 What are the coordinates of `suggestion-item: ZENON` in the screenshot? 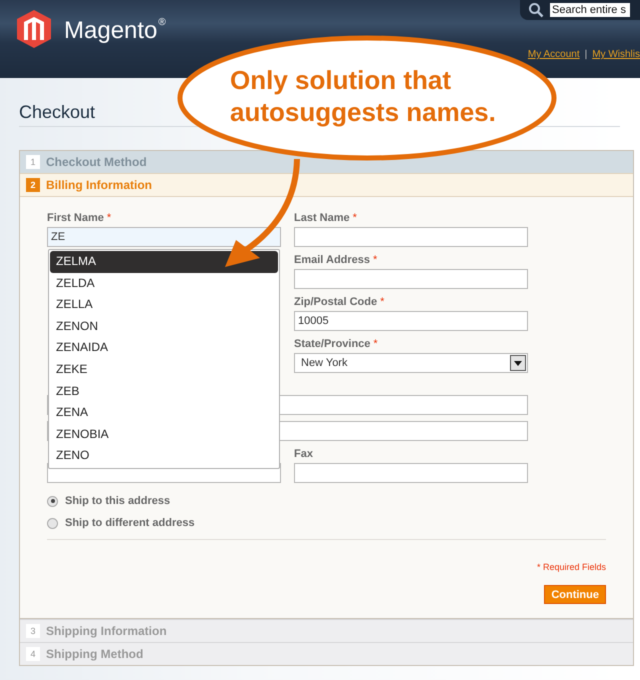 It's located at (164, 327).